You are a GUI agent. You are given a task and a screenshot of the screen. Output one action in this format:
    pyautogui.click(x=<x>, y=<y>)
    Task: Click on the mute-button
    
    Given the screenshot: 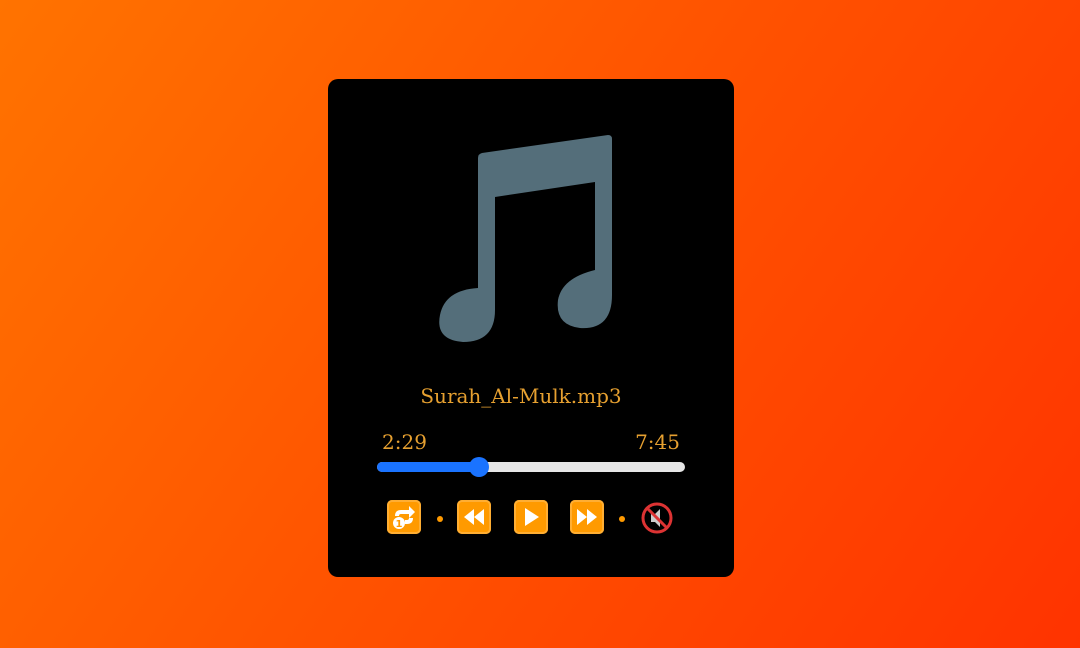 What is the action you would take?
    pyautogui.click(x=657, y=518)
    